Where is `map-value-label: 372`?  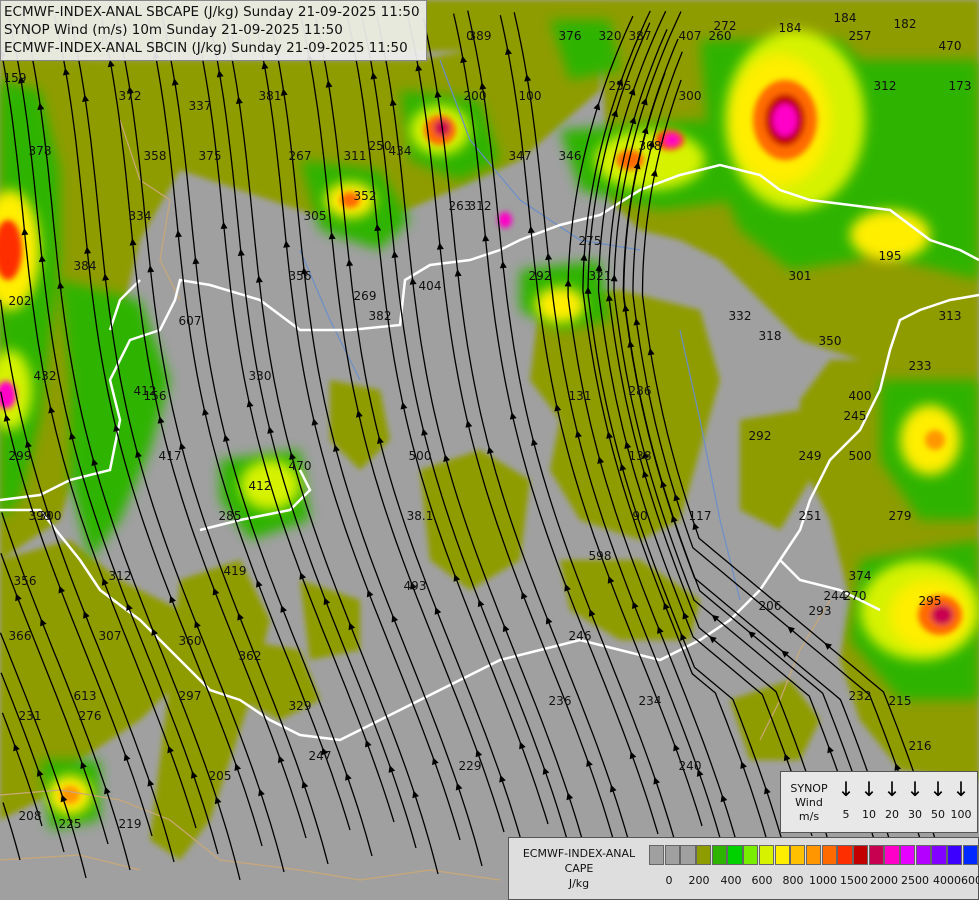 map-value-label: 372 is located at coordinates (130, 96).